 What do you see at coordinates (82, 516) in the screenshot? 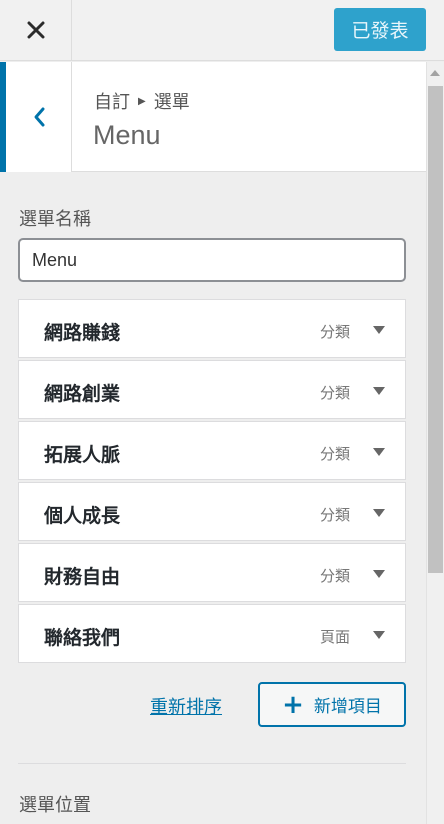
I see `menu-item-title: 個人成長` at bounding box center [82, 516].